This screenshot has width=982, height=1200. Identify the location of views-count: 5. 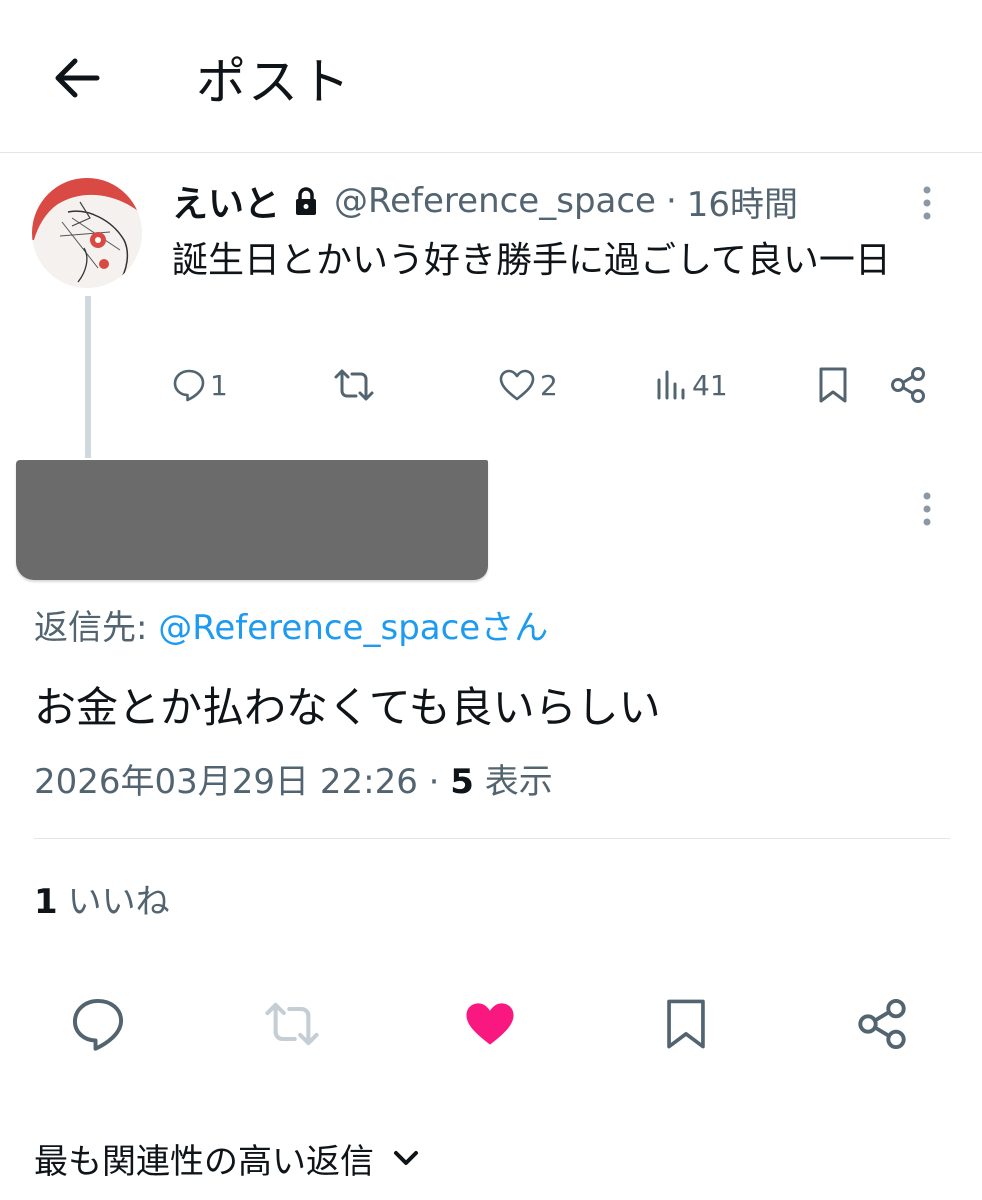
(462, 782).